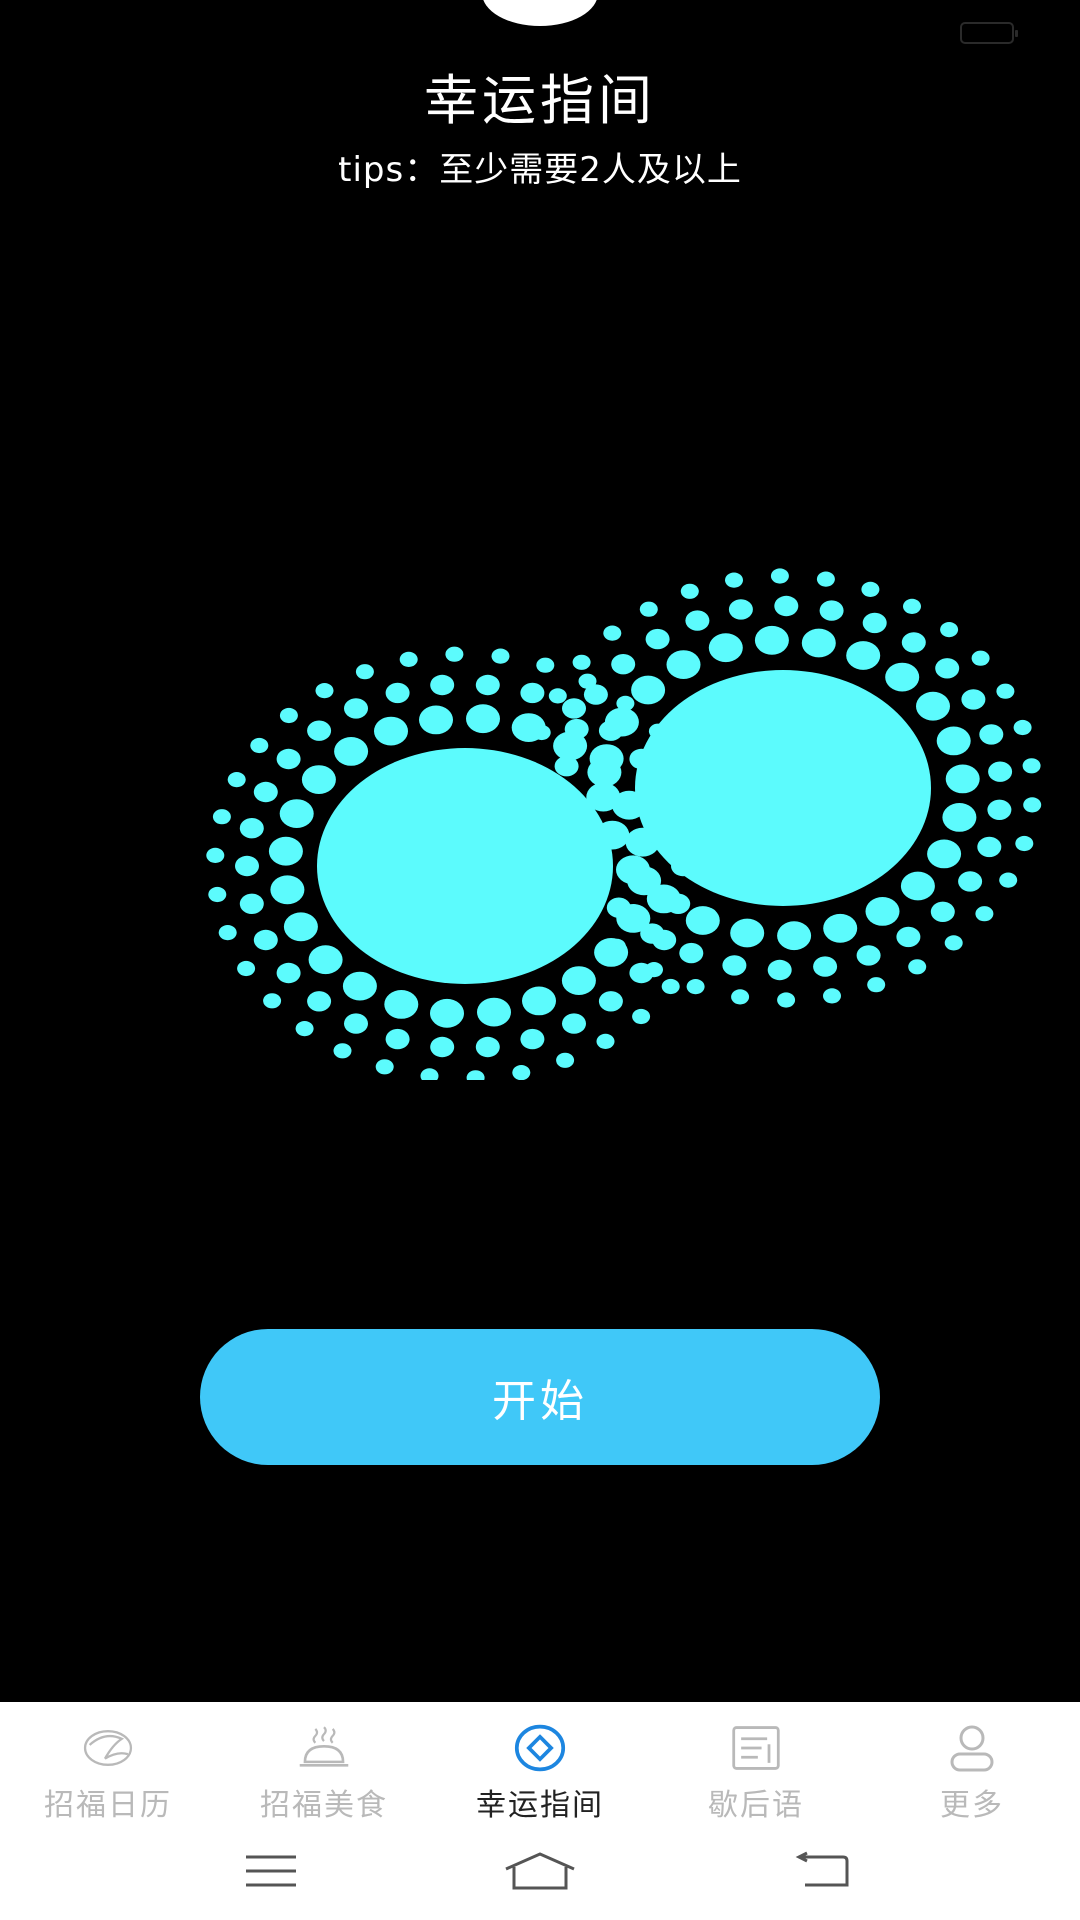 The width and height of the screenshot is (1080, 1920). I want to click on tab-xiehouyu: 歇后语, so click(756, 1766).